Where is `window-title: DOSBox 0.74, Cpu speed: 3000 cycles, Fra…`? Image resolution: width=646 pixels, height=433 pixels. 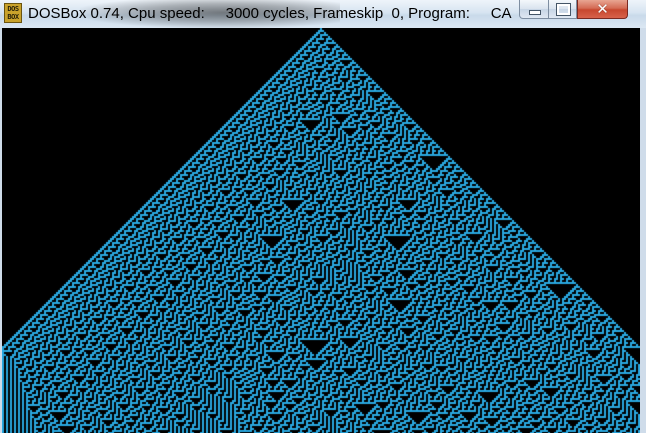 window-title: DOSBox 0.74, Cpu speed: 3000 cycles, Fra… is located at coordinates (270, 13).